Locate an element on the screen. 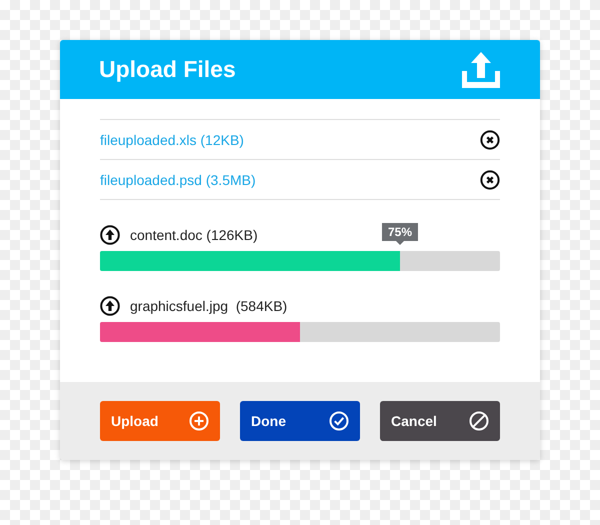 This screenshot has width=600, height=525. plus-icon is located at coordinates (199, 421).